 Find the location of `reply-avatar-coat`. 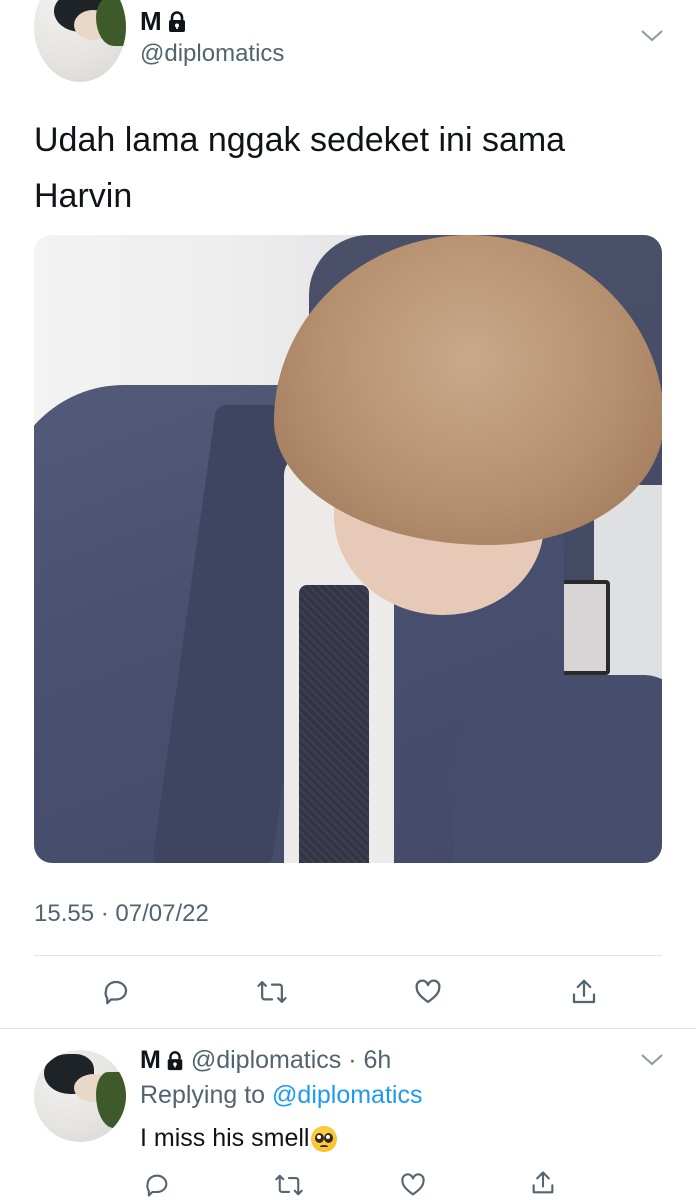

reply-avatar-coat is located at coordinates (111, 1100).